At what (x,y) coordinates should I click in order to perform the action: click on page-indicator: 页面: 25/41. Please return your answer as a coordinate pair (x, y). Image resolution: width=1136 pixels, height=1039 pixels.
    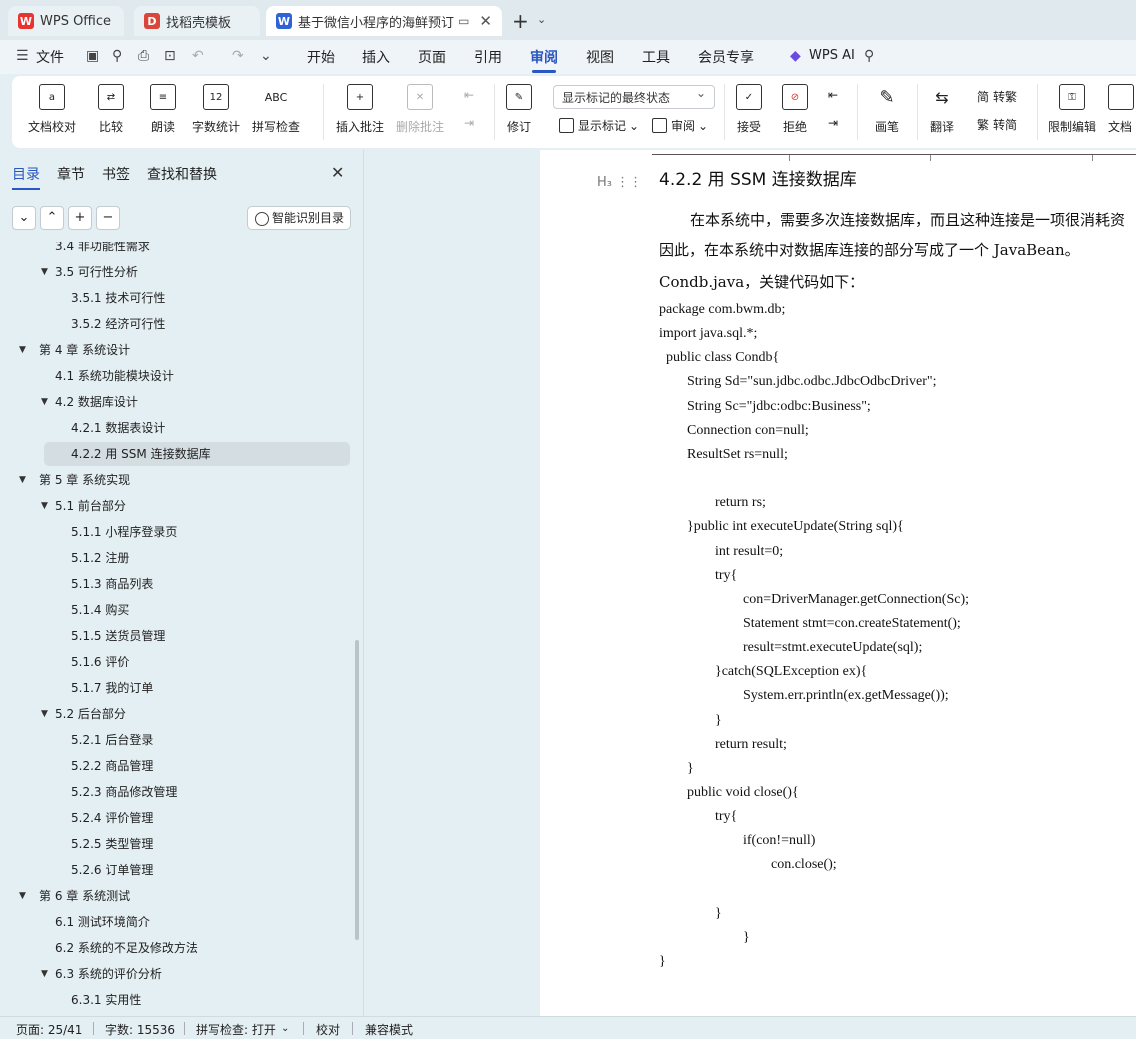
    Looking at the image, I should click on (49, 1029).